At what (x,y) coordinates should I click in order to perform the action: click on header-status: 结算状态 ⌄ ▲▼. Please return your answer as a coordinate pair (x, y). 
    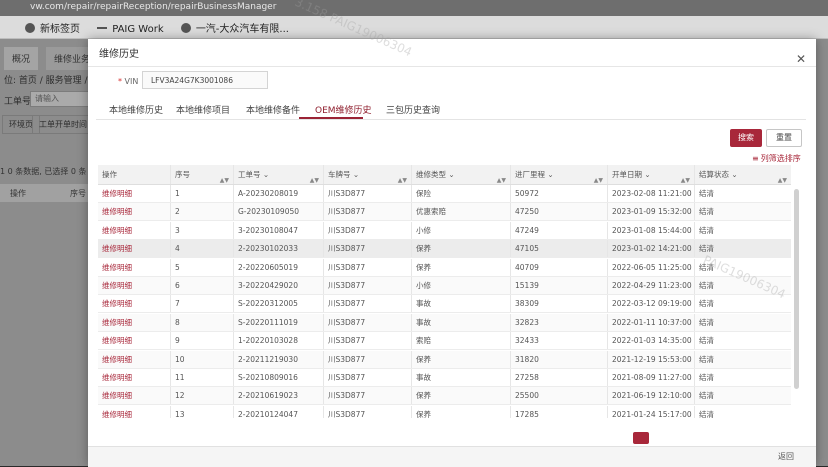
    Looking at the image, I should click on (742, 174).